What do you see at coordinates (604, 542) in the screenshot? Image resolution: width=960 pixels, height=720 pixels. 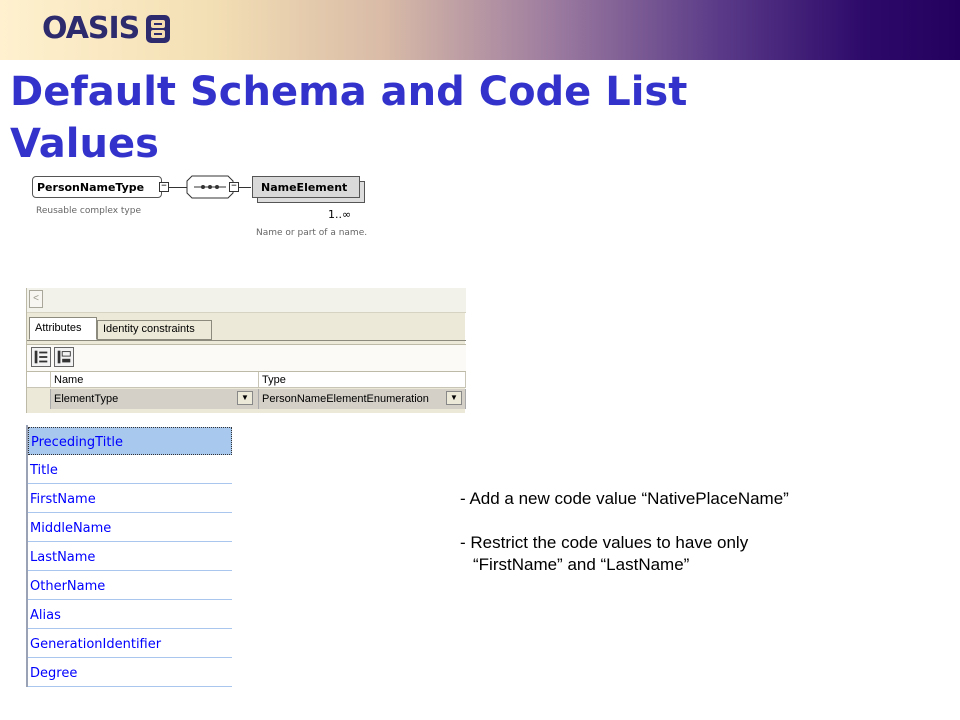 I see `note-restrict-codes: - Restrict the code values to have only` at bounding box center [604, 542].